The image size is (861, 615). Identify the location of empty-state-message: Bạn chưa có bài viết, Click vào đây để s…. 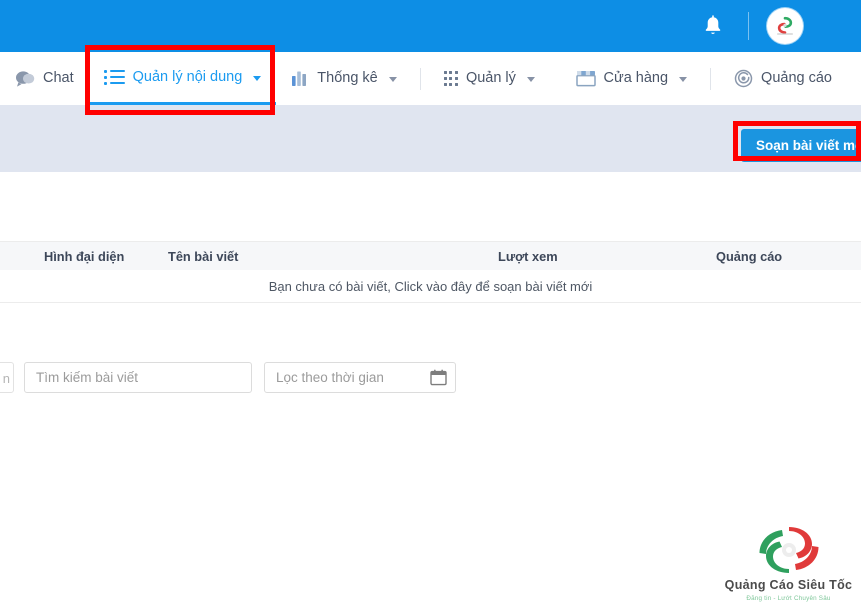
(431, 286).